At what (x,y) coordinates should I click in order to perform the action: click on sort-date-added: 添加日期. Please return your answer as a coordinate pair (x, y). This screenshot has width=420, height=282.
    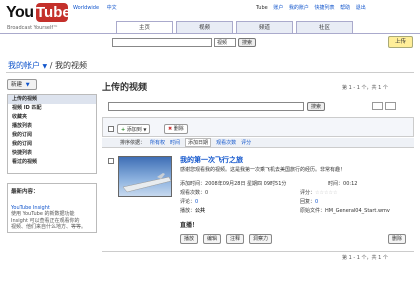
    Looking at the image, I should click on (198, 142).